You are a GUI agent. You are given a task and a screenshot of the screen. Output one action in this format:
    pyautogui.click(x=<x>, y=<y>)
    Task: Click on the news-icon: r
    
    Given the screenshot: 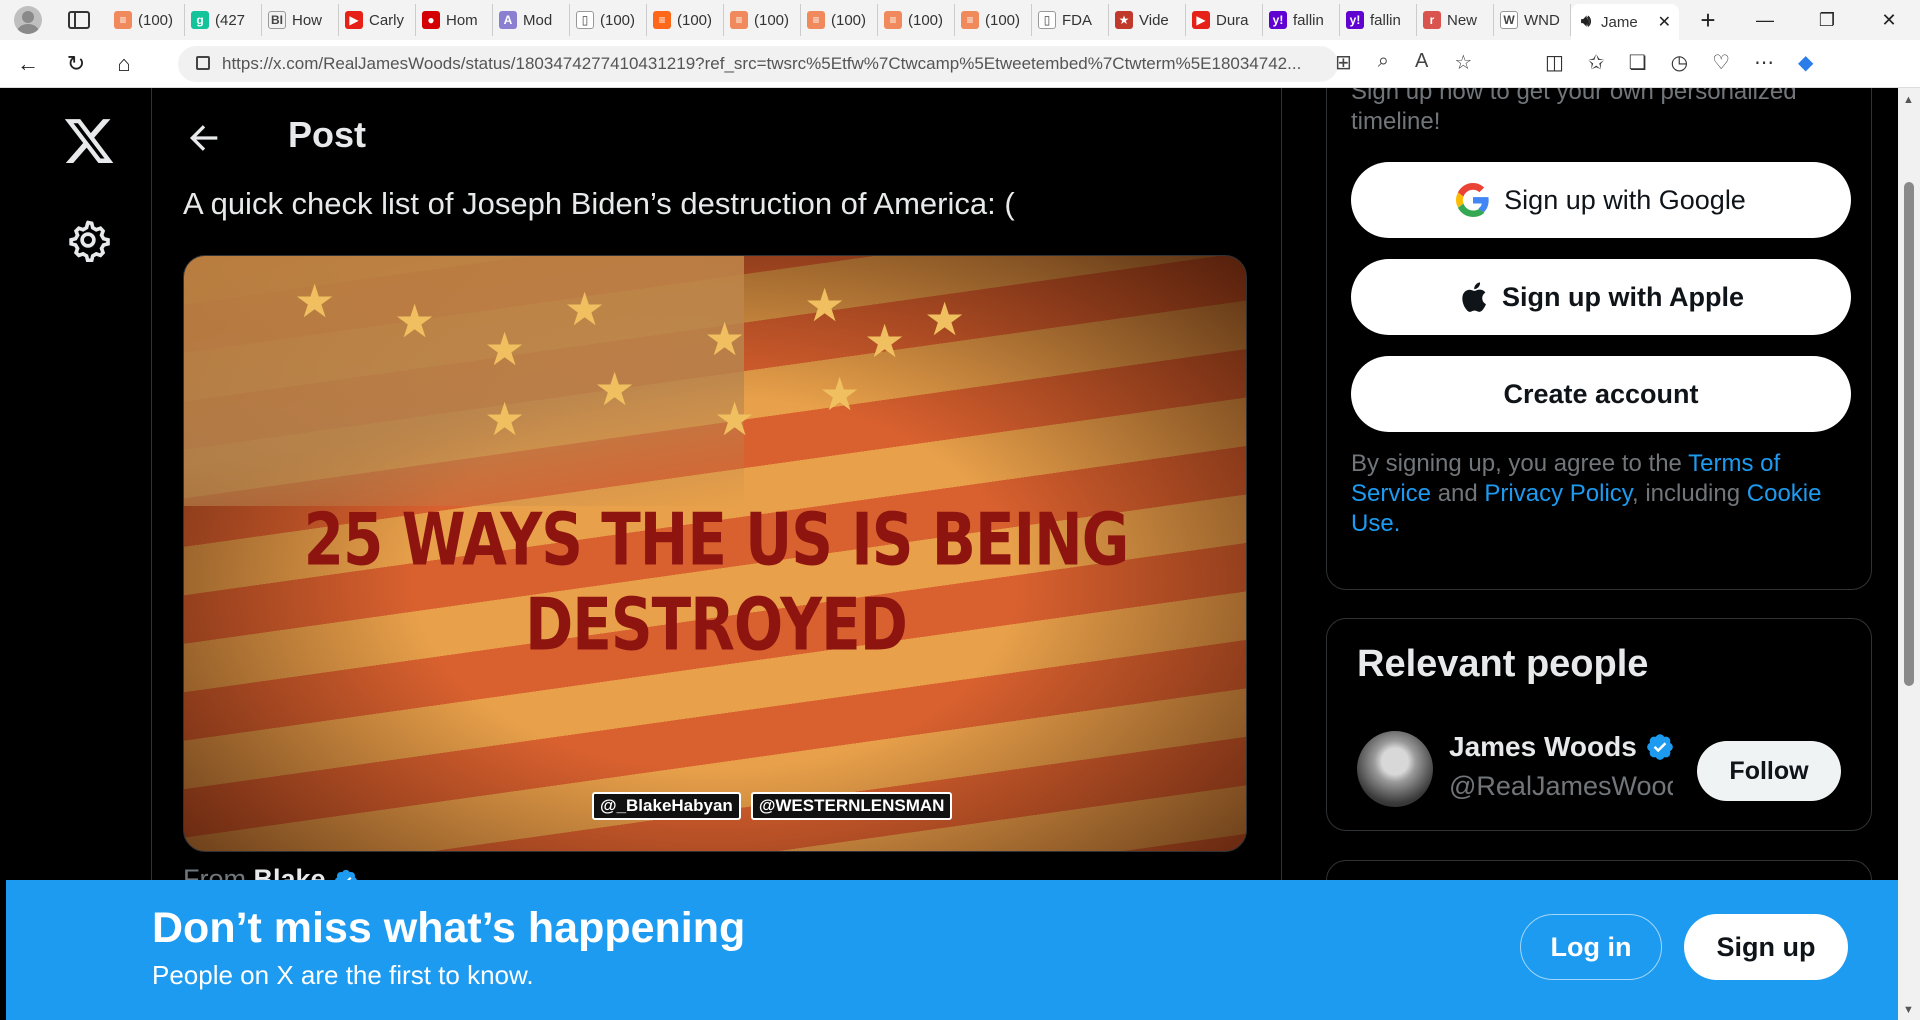 What is the action you would take?
    pyautogui.click(x=1432, y=20)
    